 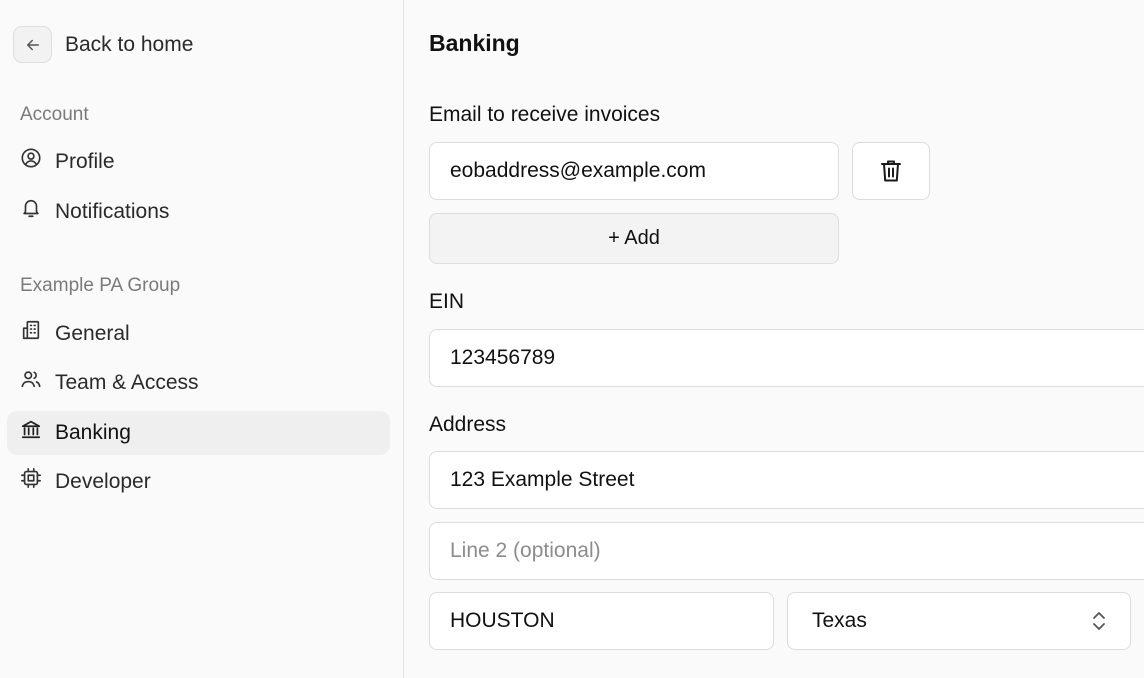 I want to click on back-to-home-link: Back to home, so click(x=103, y=44).